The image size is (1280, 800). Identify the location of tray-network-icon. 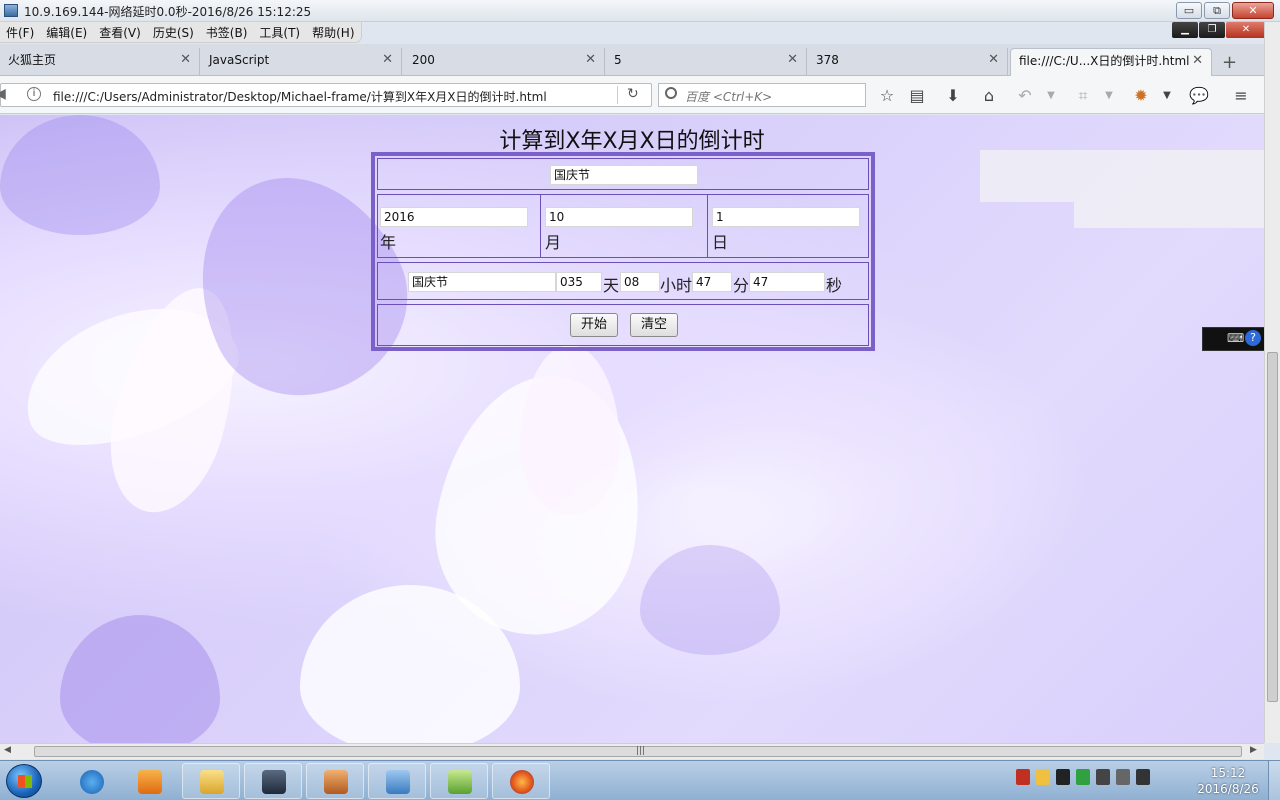
(1103, 777).